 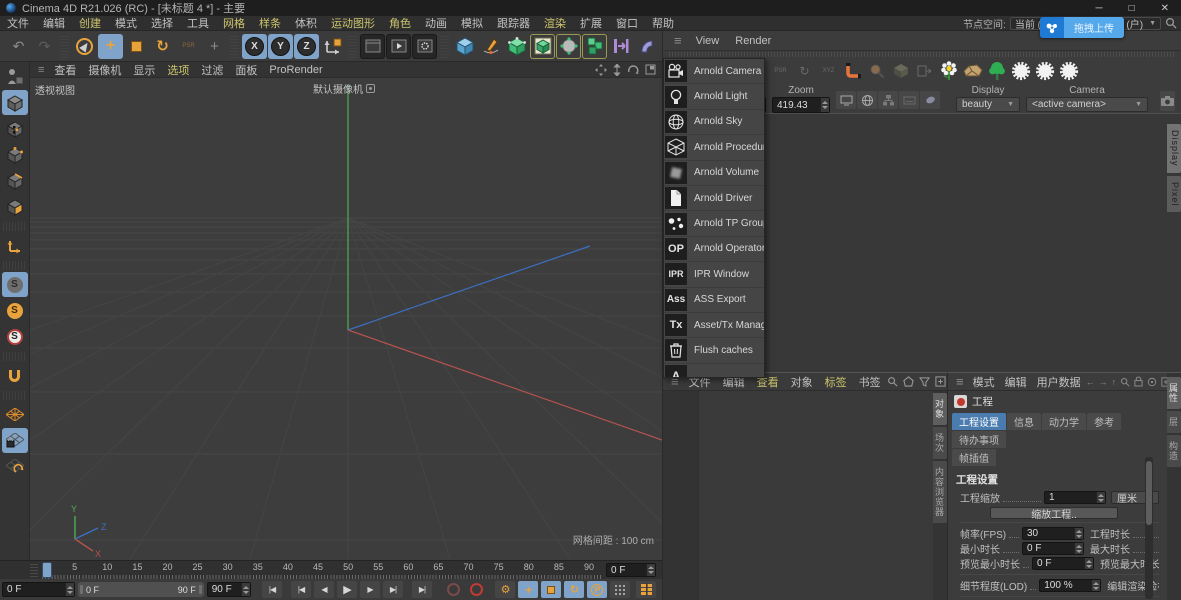 What do you see at coordinates (424, 46) in the screenshot?
I see `render-settings-button` at bounding box center [424, 46].